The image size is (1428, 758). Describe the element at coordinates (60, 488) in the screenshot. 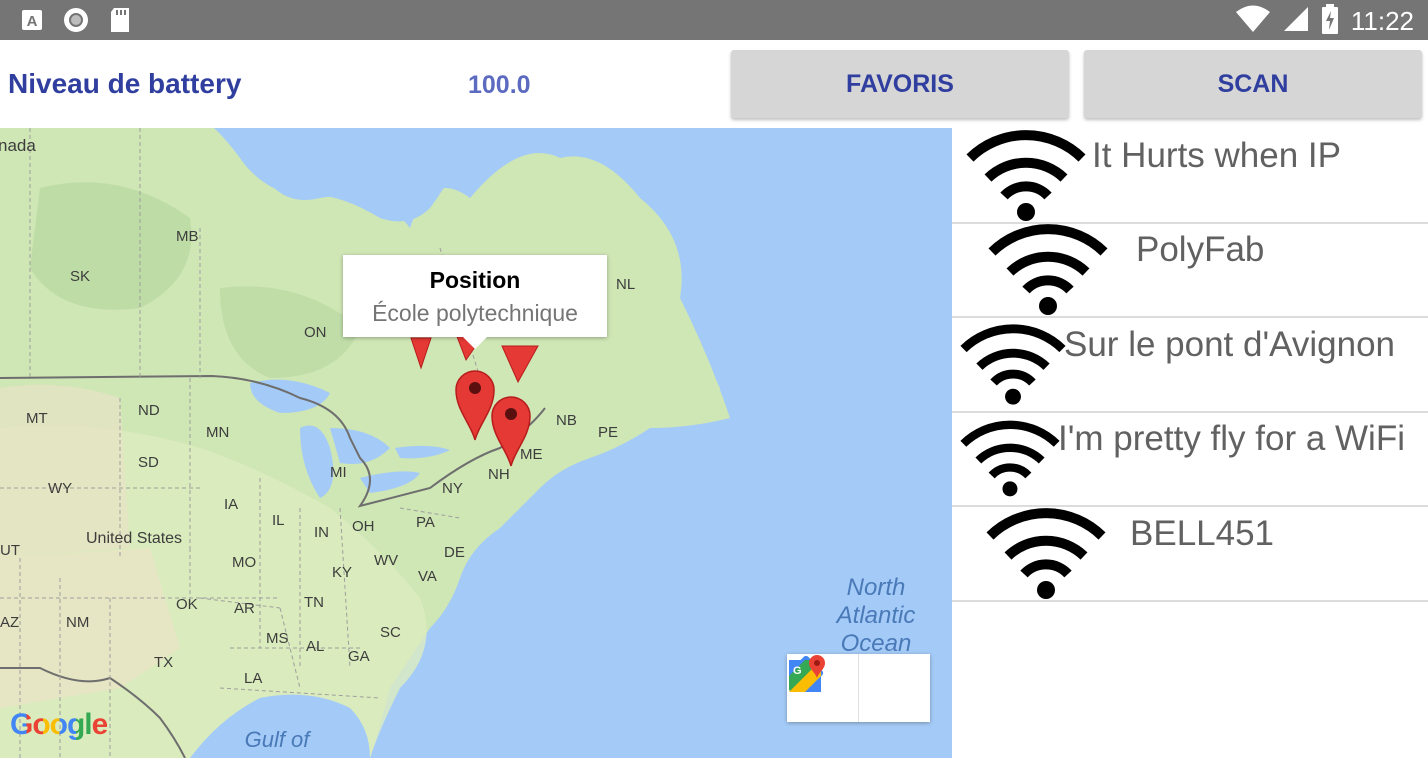

I see `map-label-wy: WY` at that location.